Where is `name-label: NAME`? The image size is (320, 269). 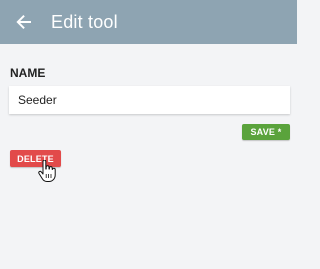
name-label: NAME is located at coordinates (28, 73).